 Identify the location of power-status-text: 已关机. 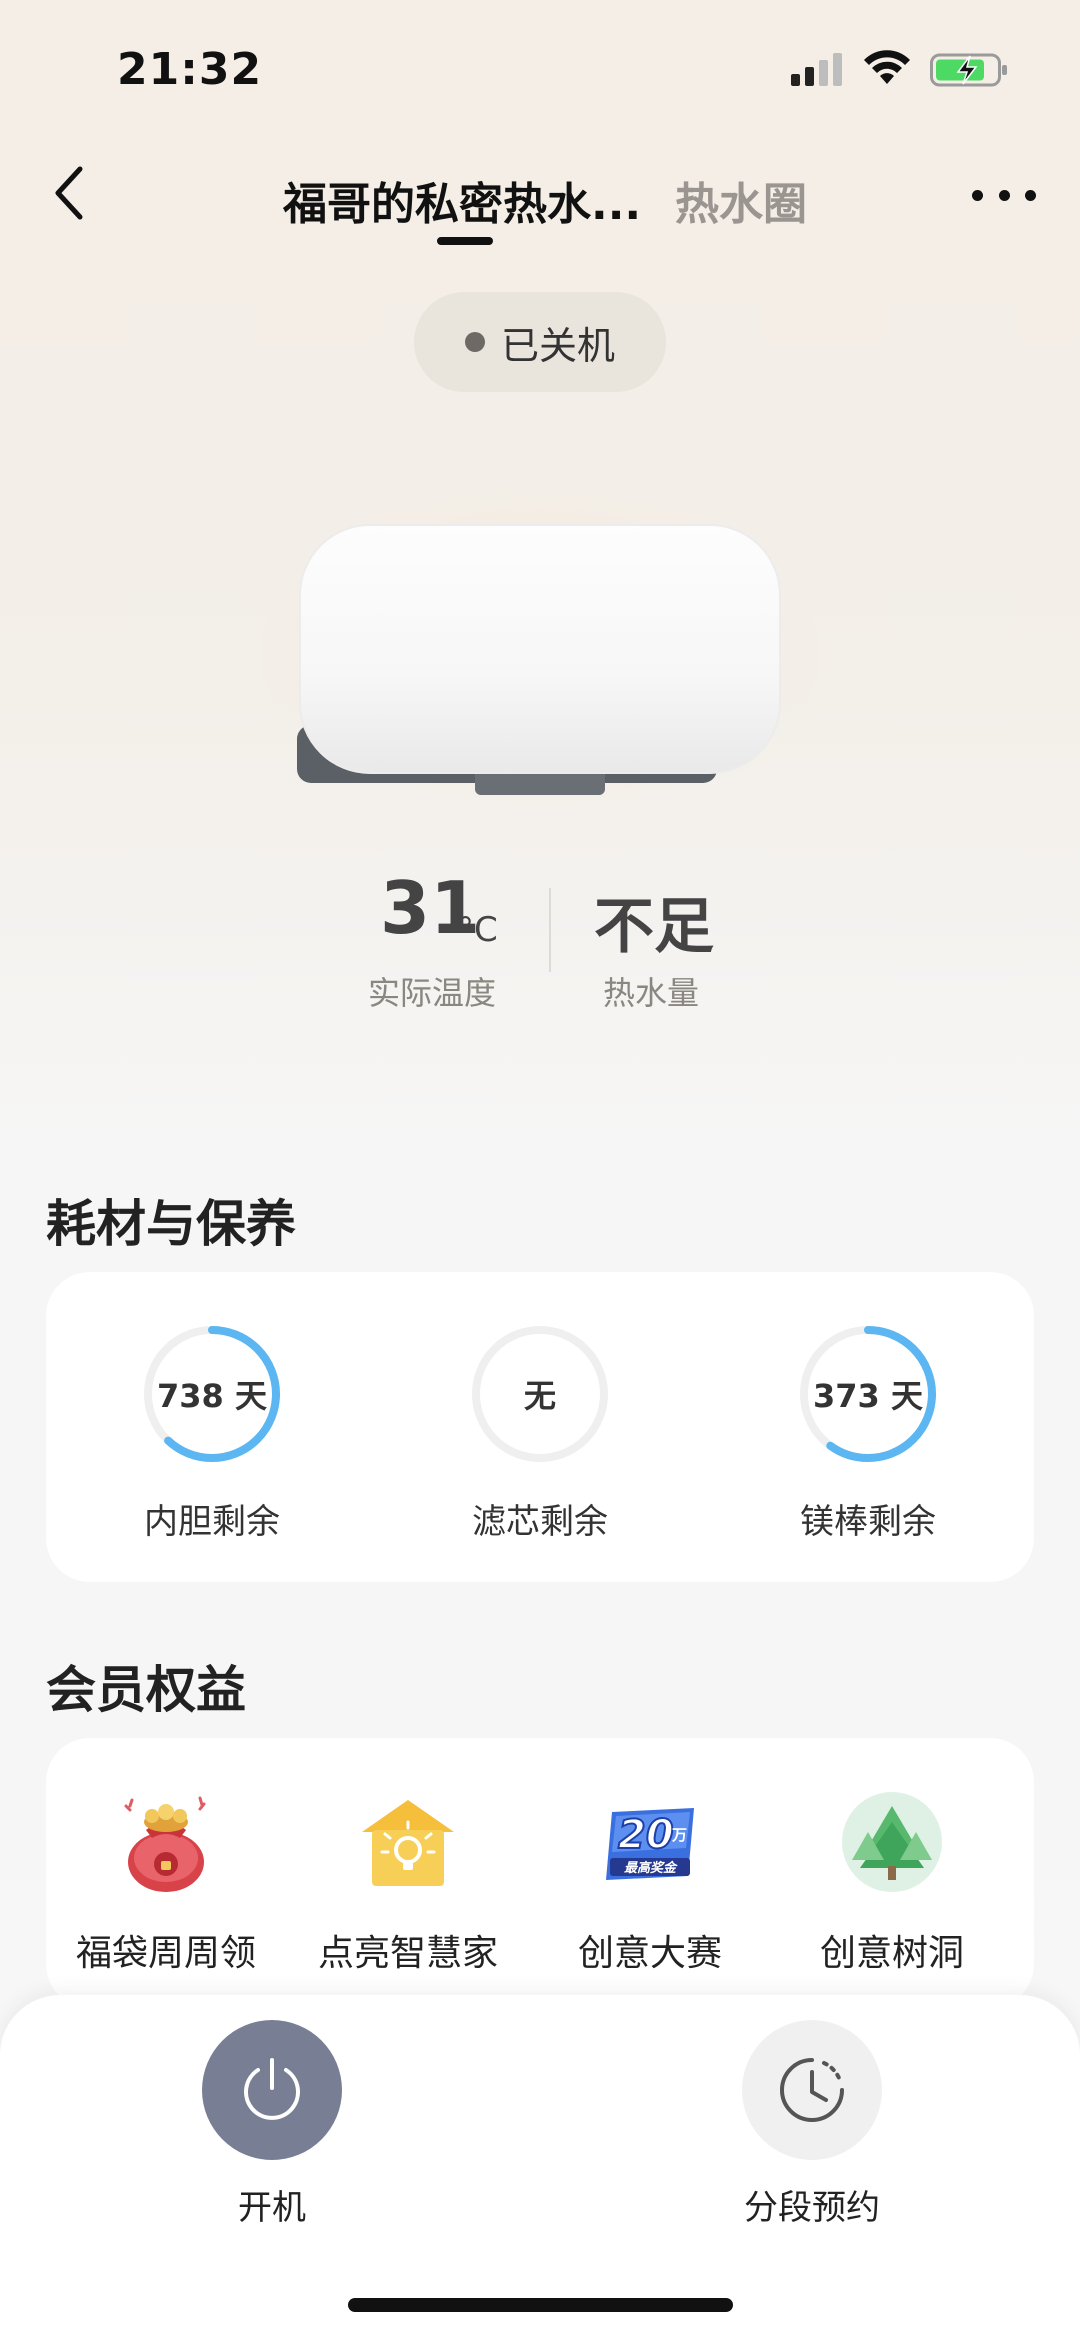
(557, 345).